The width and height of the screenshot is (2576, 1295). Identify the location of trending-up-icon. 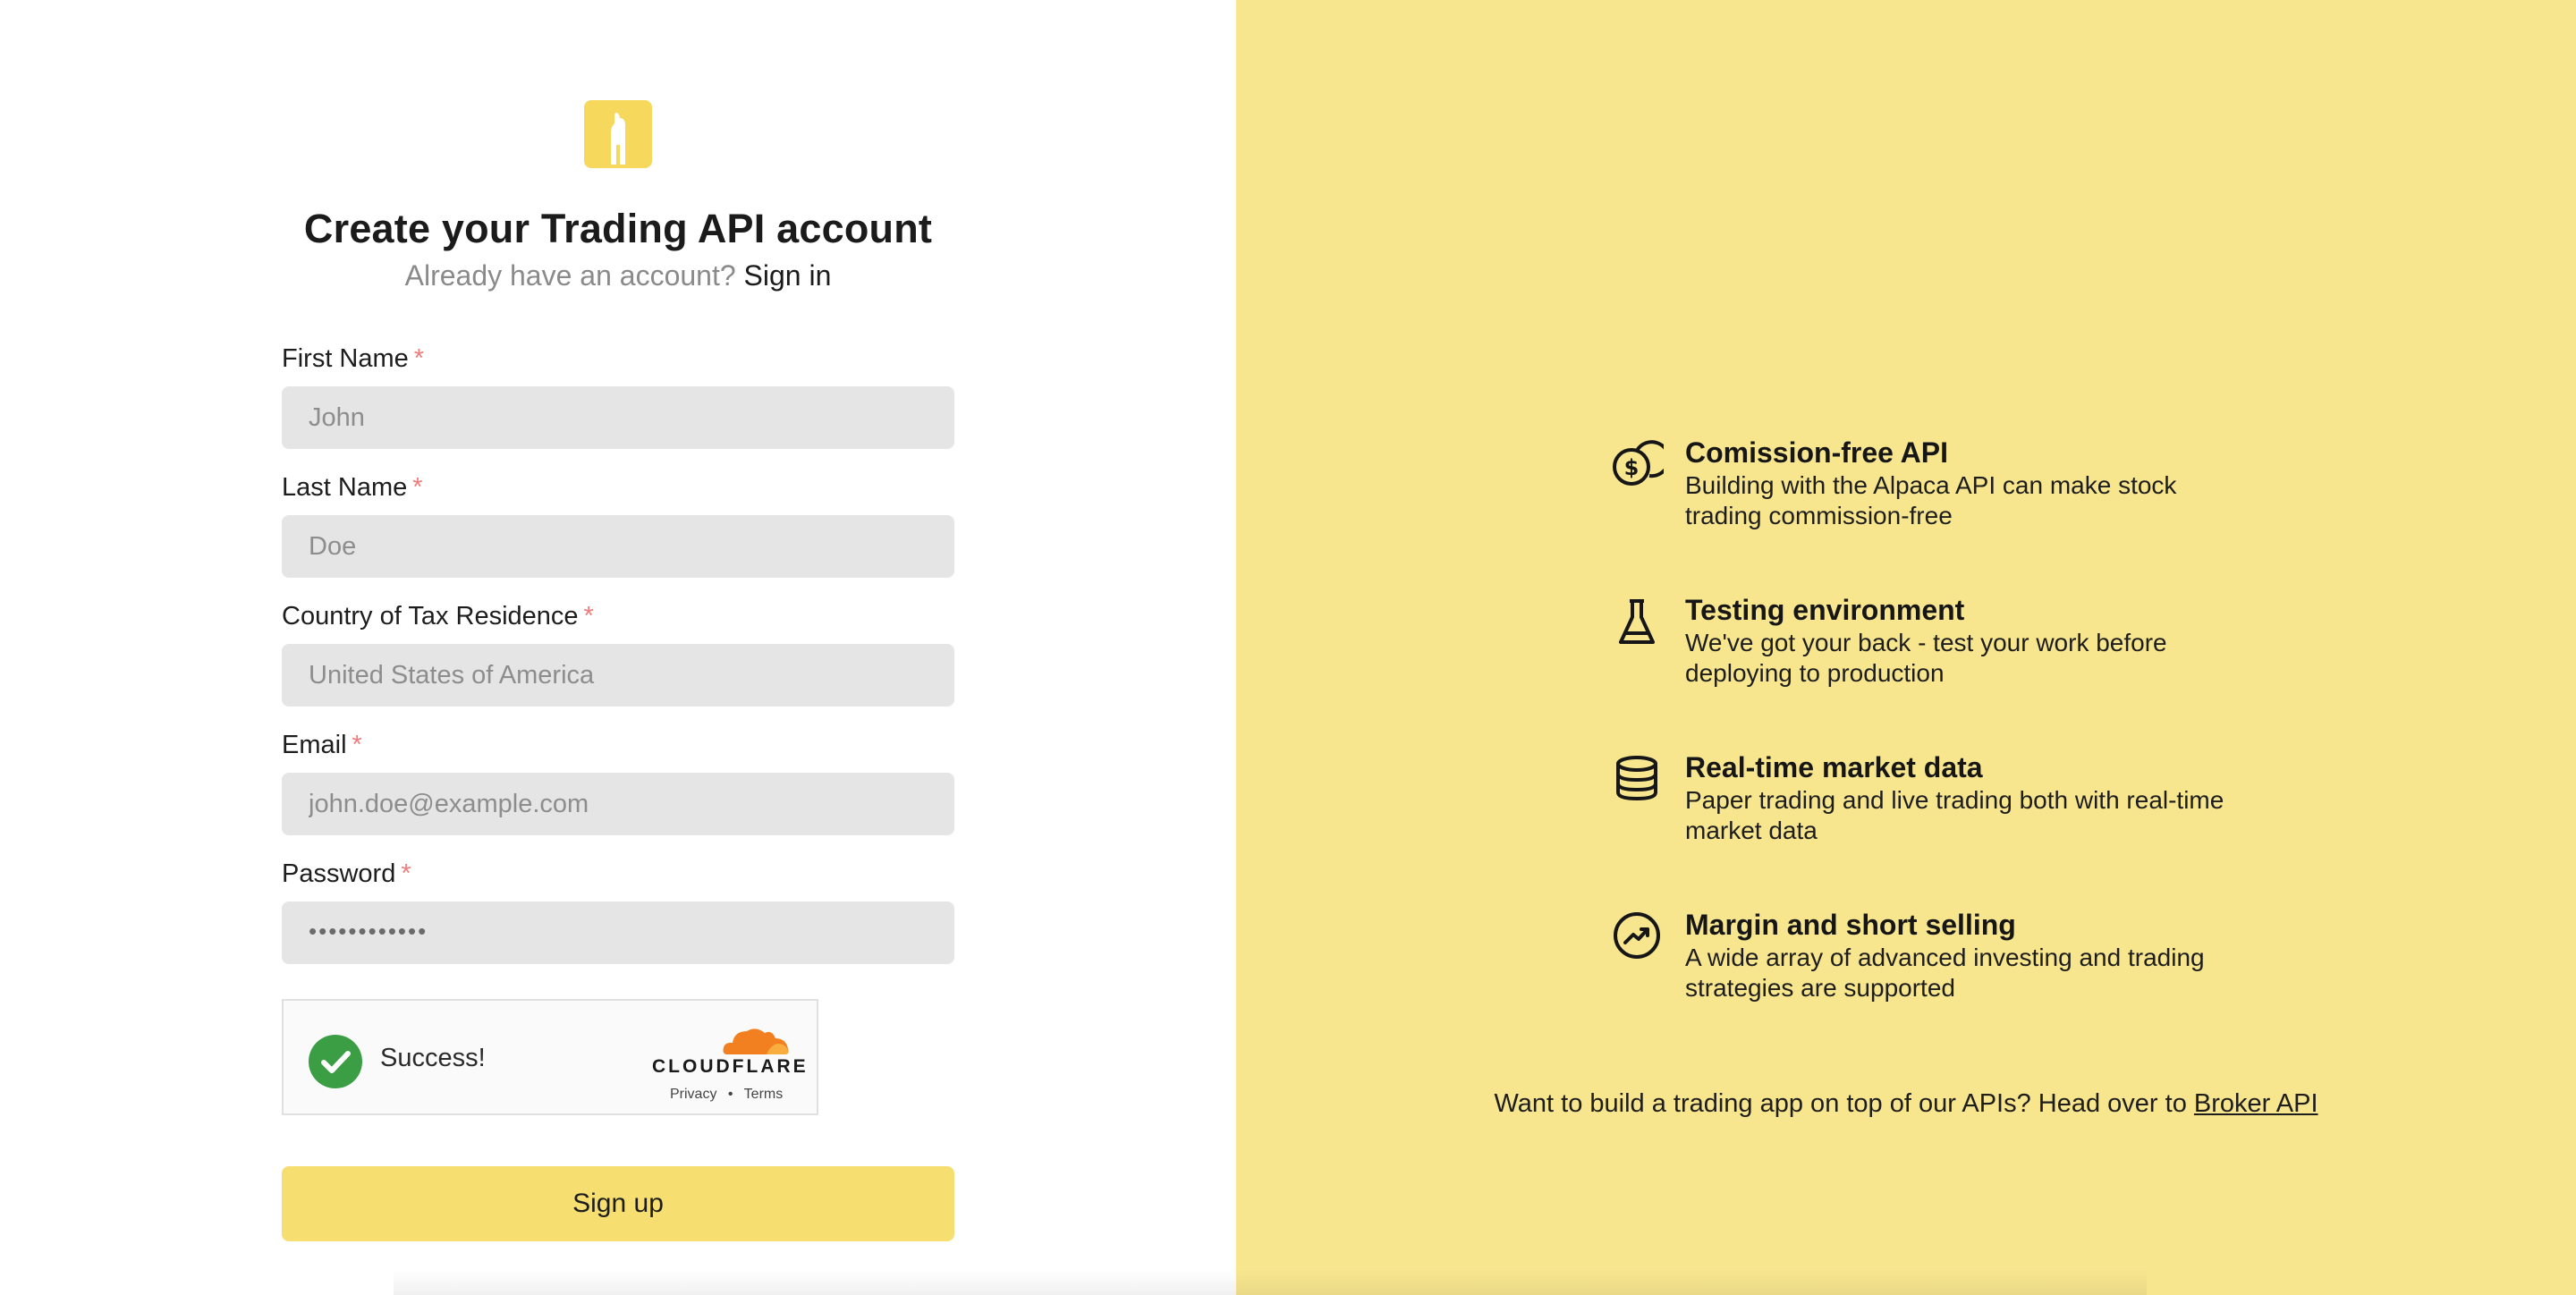
(1637, 936).